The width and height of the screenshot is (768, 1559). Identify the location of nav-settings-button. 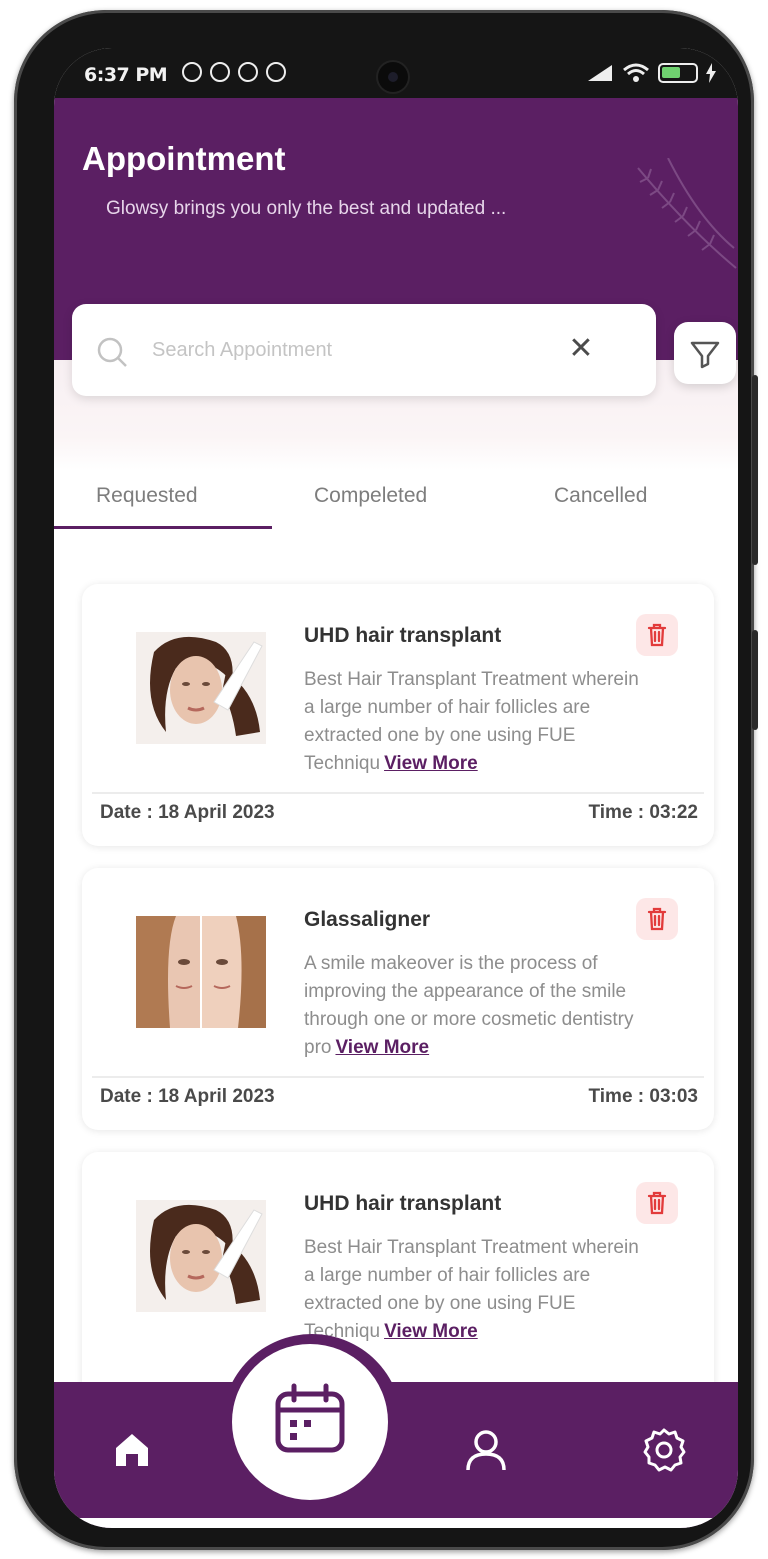
(664, 1450).